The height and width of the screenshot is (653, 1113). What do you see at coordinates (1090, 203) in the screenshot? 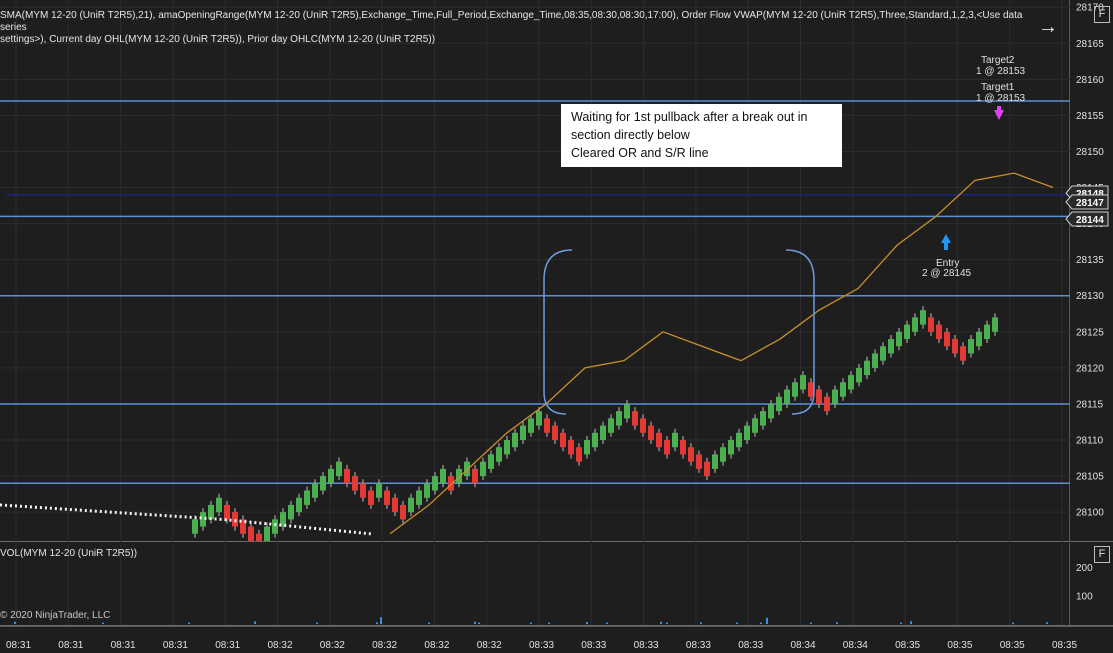
I see `price-tag-label: 28147` at bounding box center [1090, 203].